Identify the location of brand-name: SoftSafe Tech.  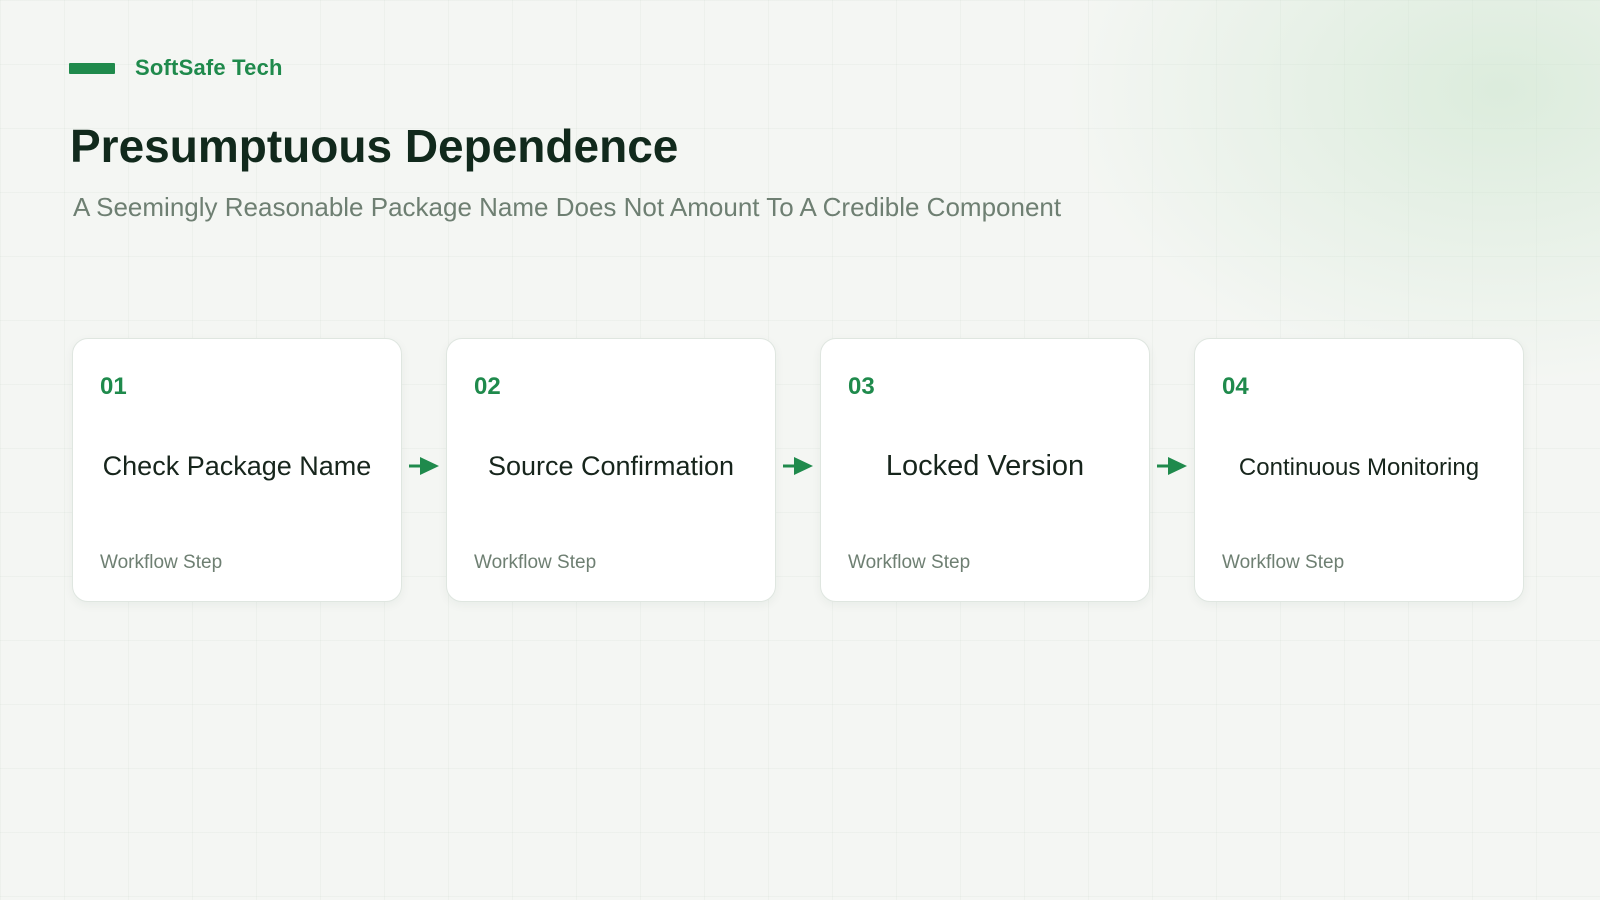
(209, 67).